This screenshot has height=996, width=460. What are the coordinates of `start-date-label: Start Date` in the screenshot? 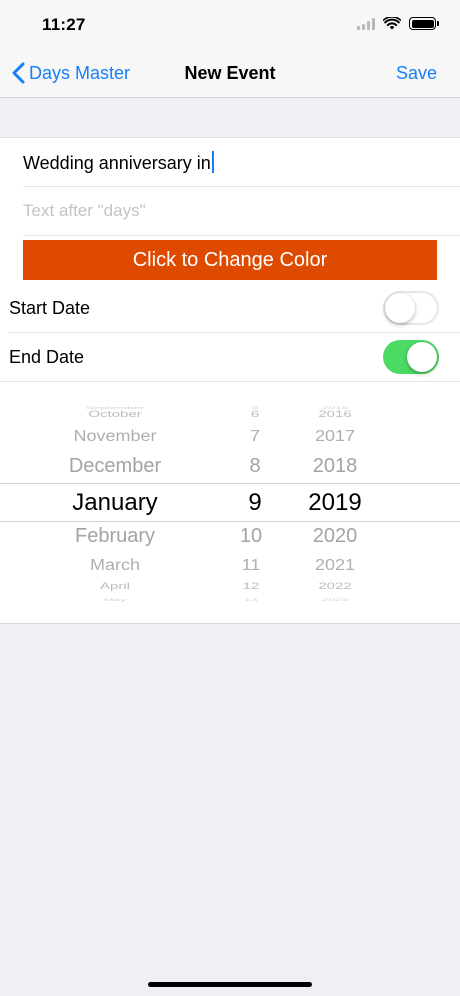 It's located at (50, 308).